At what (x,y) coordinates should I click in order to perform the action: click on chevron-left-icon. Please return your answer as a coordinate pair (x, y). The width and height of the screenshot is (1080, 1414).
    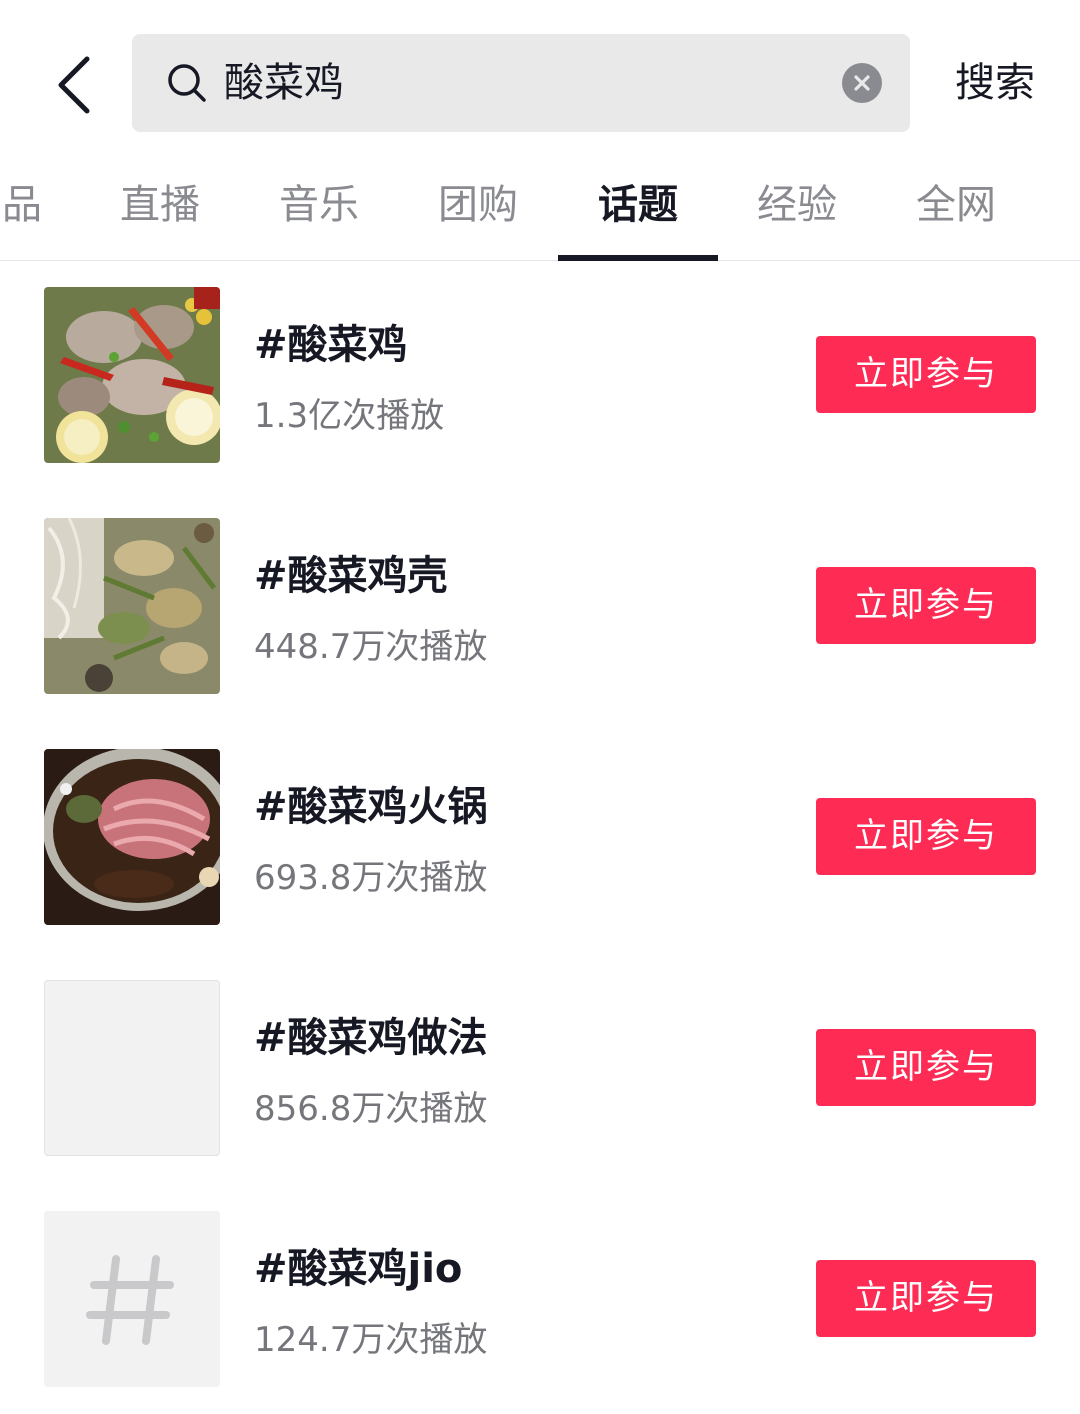
    Looking at the image, I should click on (74, 85).